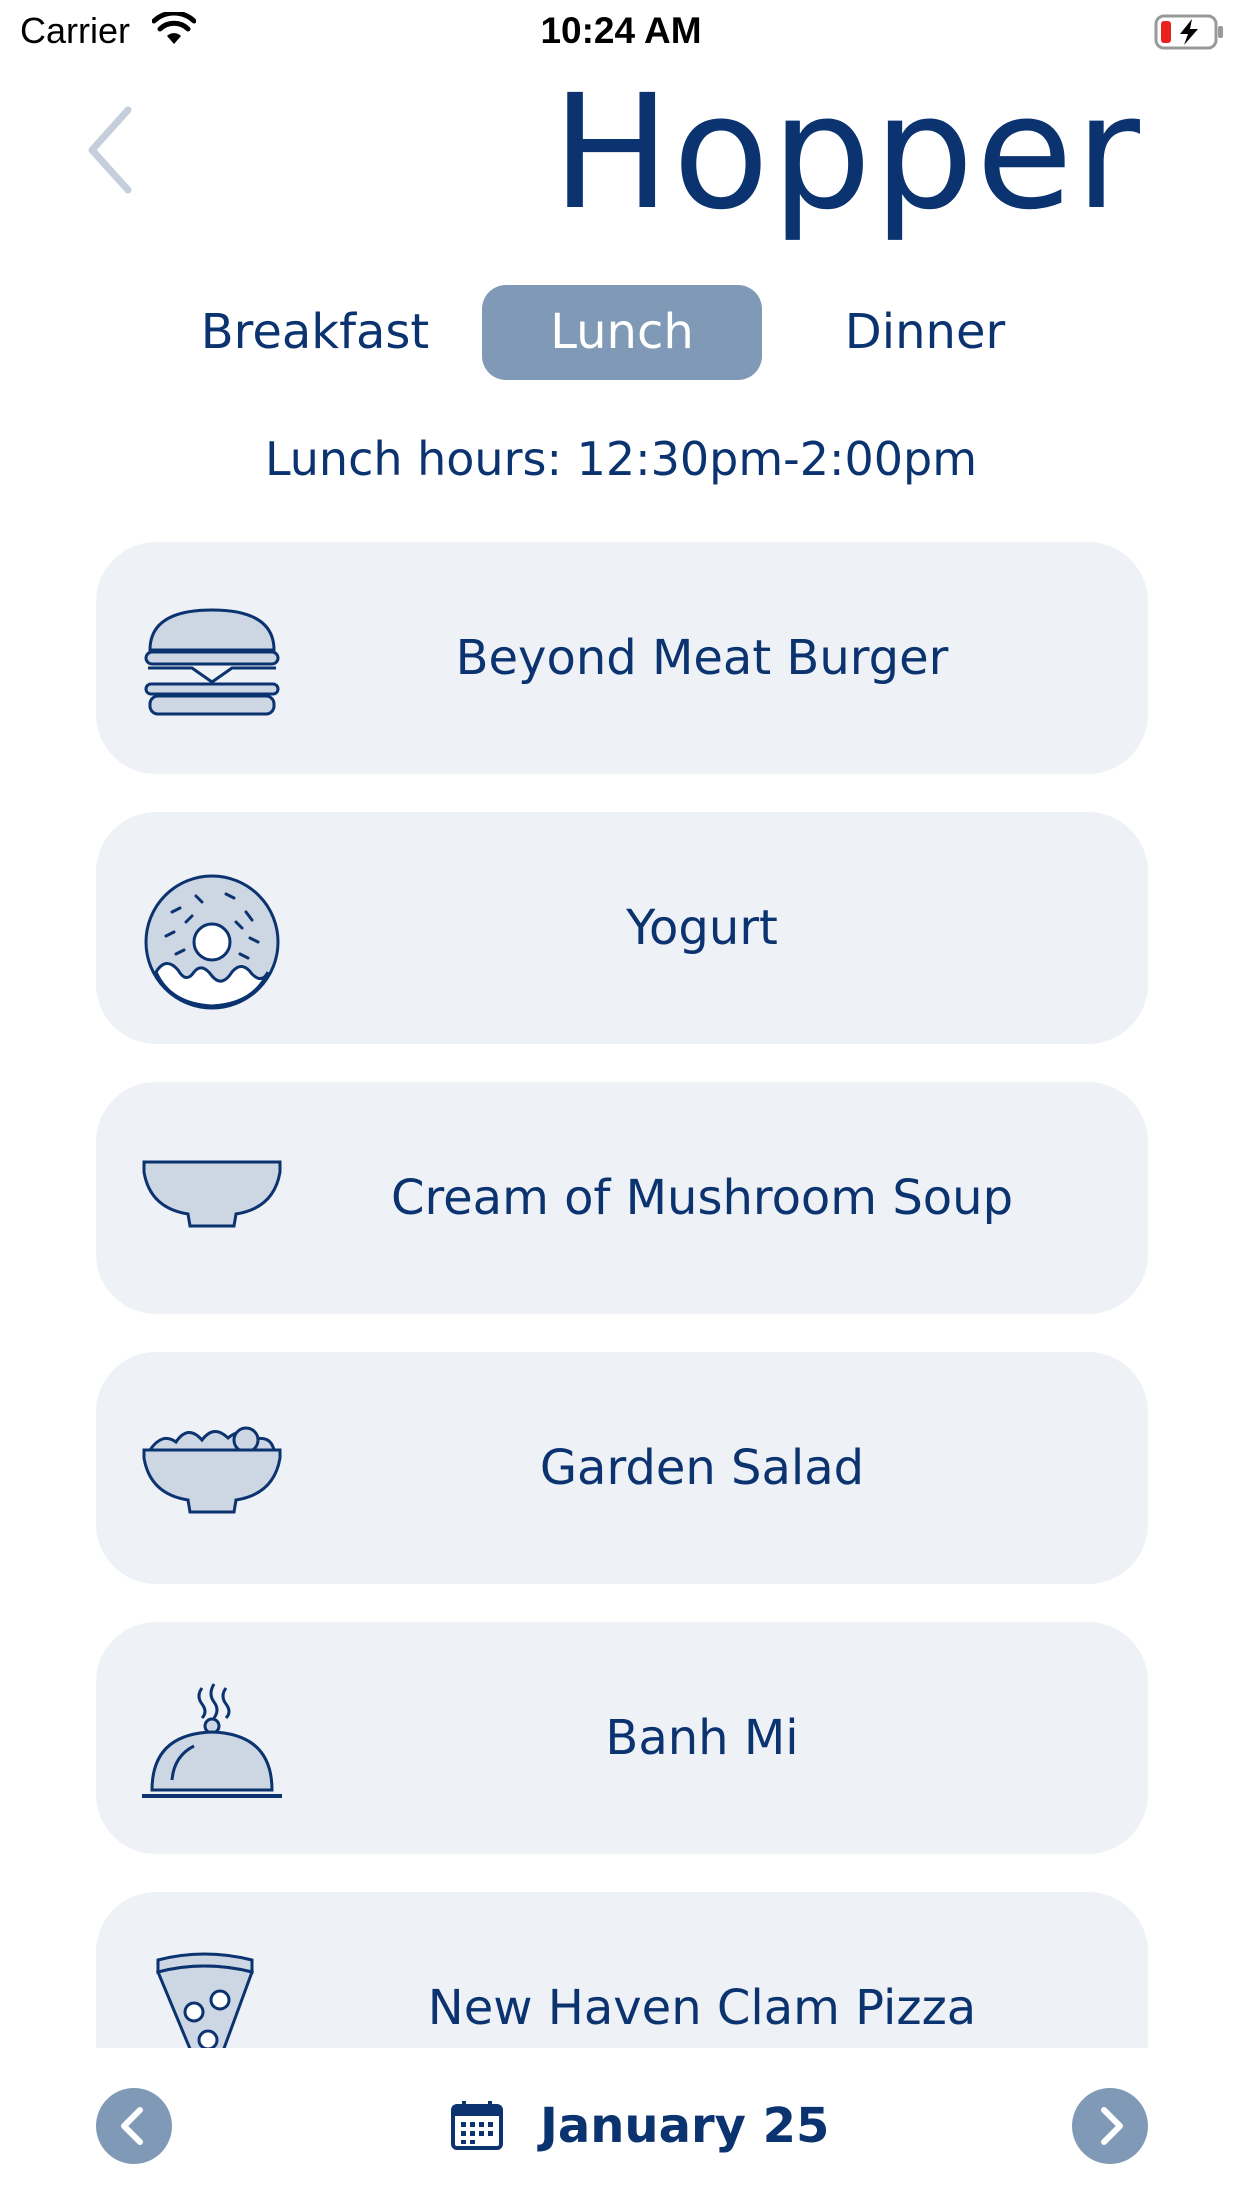  I want to click on current-date: January 25, so click(685, 2126).